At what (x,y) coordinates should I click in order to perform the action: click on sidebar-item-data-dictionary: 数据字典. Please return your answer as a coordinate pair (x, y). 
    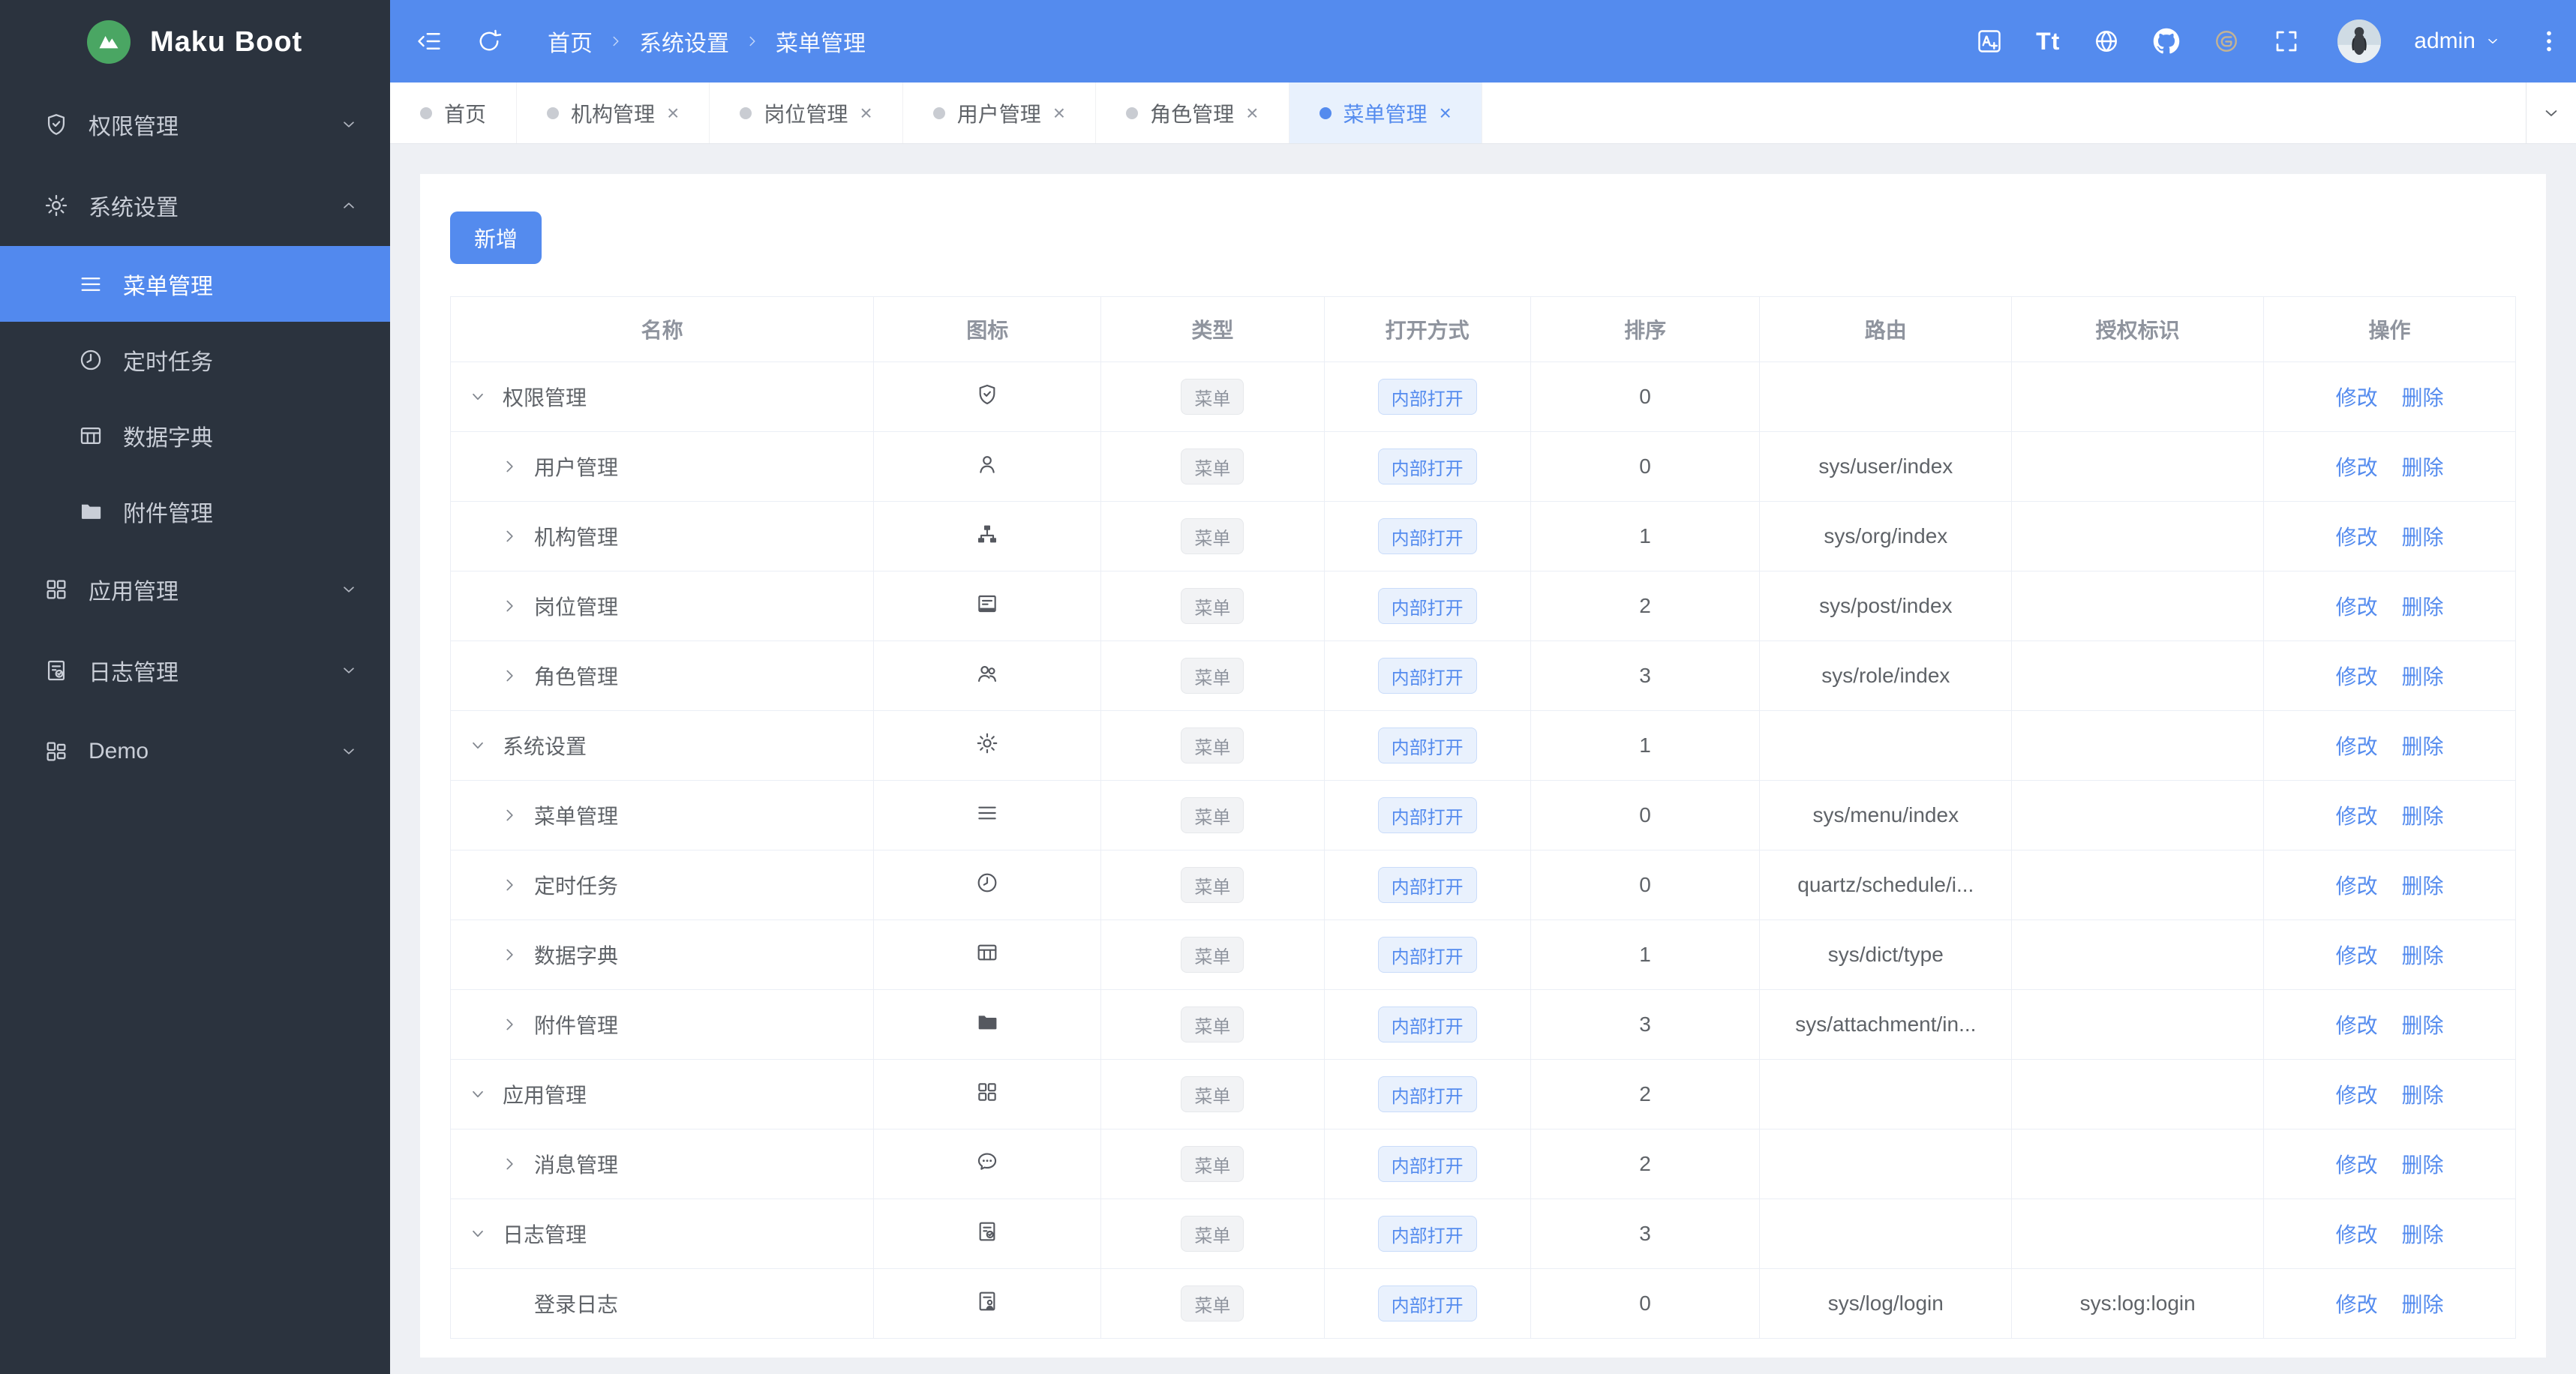
    Looking at the image, I should click on (195, 435).